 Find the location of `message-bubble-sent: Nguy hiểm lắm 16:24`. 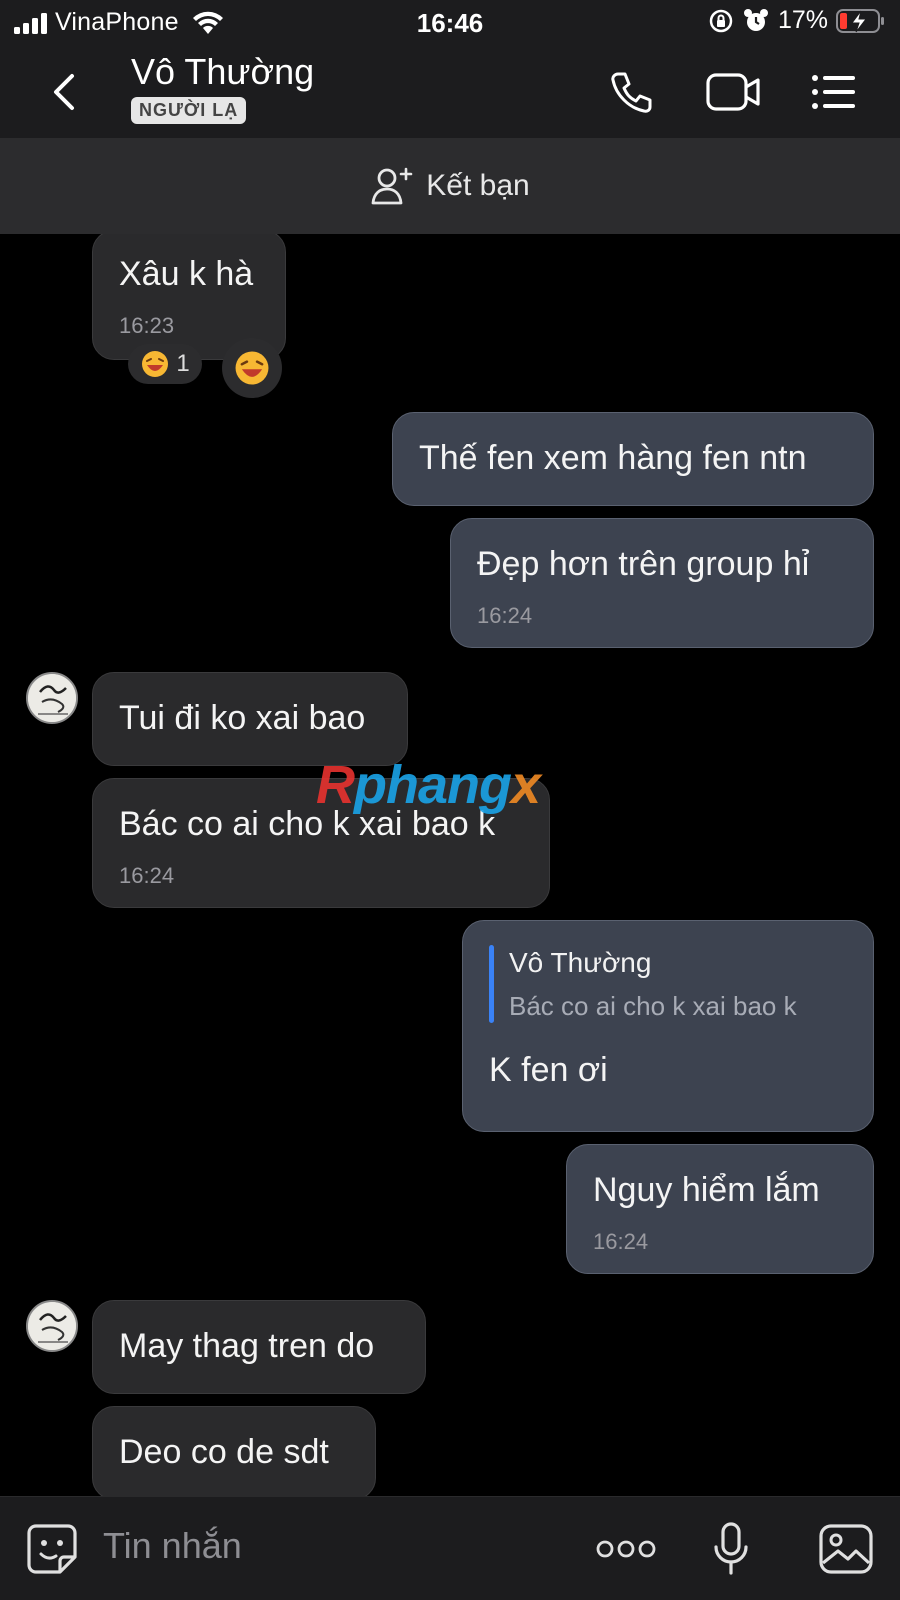

message-bubble-sent: Nguy hiểm lắm 16:24 is located at coordinates (720, 1209).